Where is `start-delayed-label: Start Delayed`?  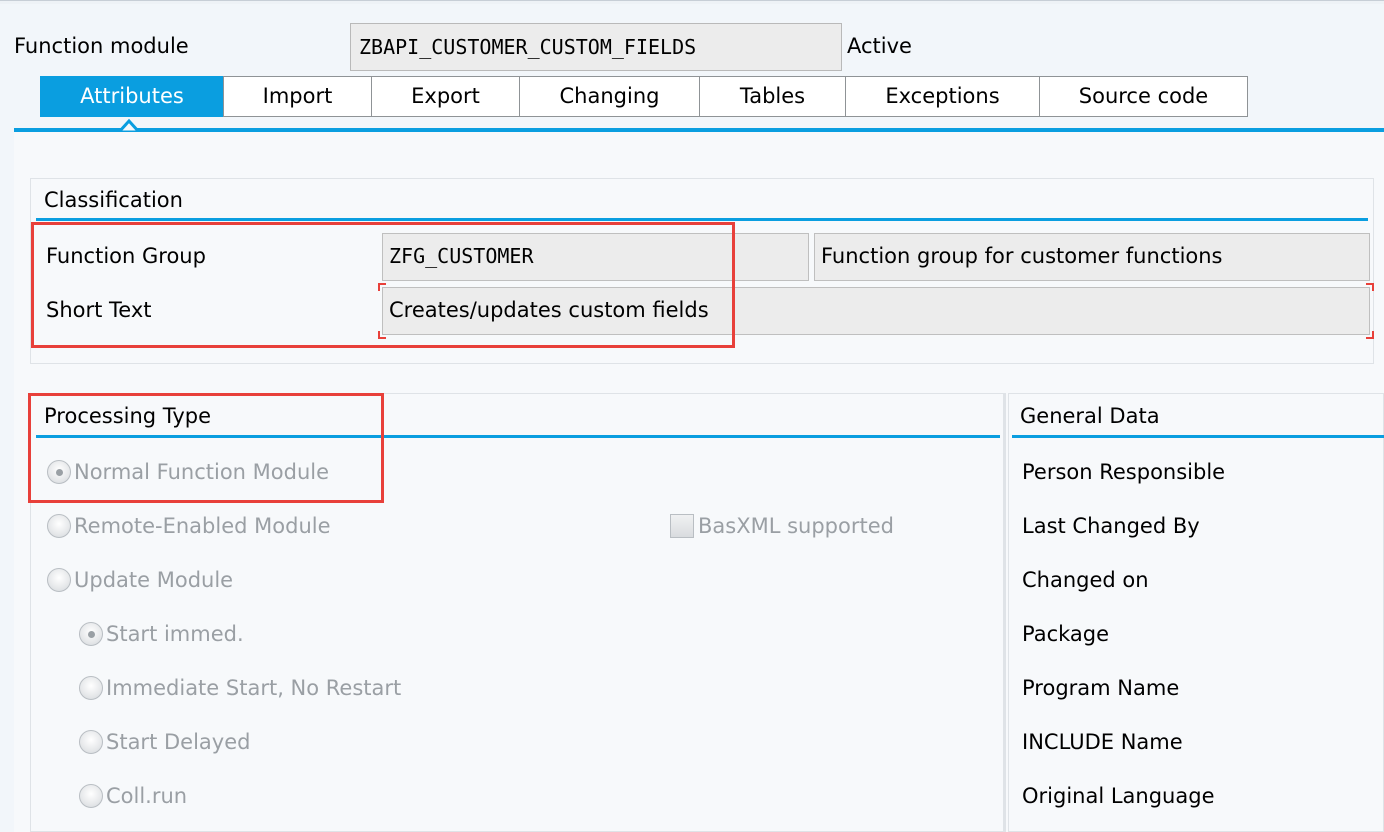 start-delayed-label: Start Delayed is located at coordinates (178, 742).